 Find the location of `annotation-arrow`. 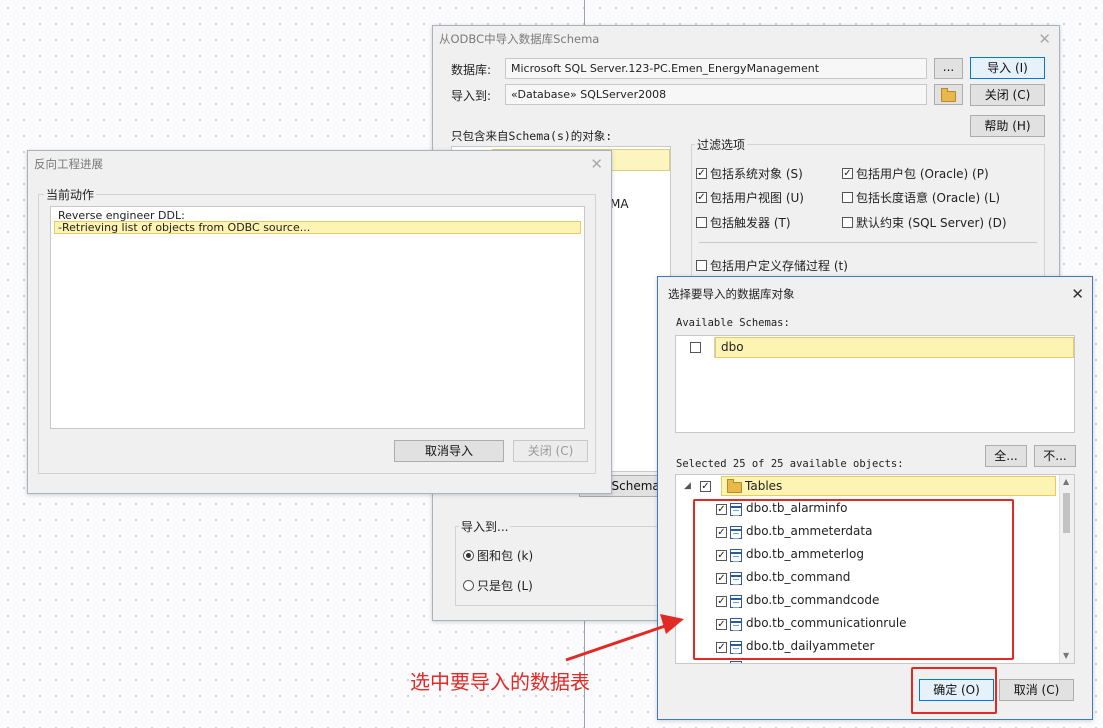

annotation-arrow is located at coordinates (624, 638).